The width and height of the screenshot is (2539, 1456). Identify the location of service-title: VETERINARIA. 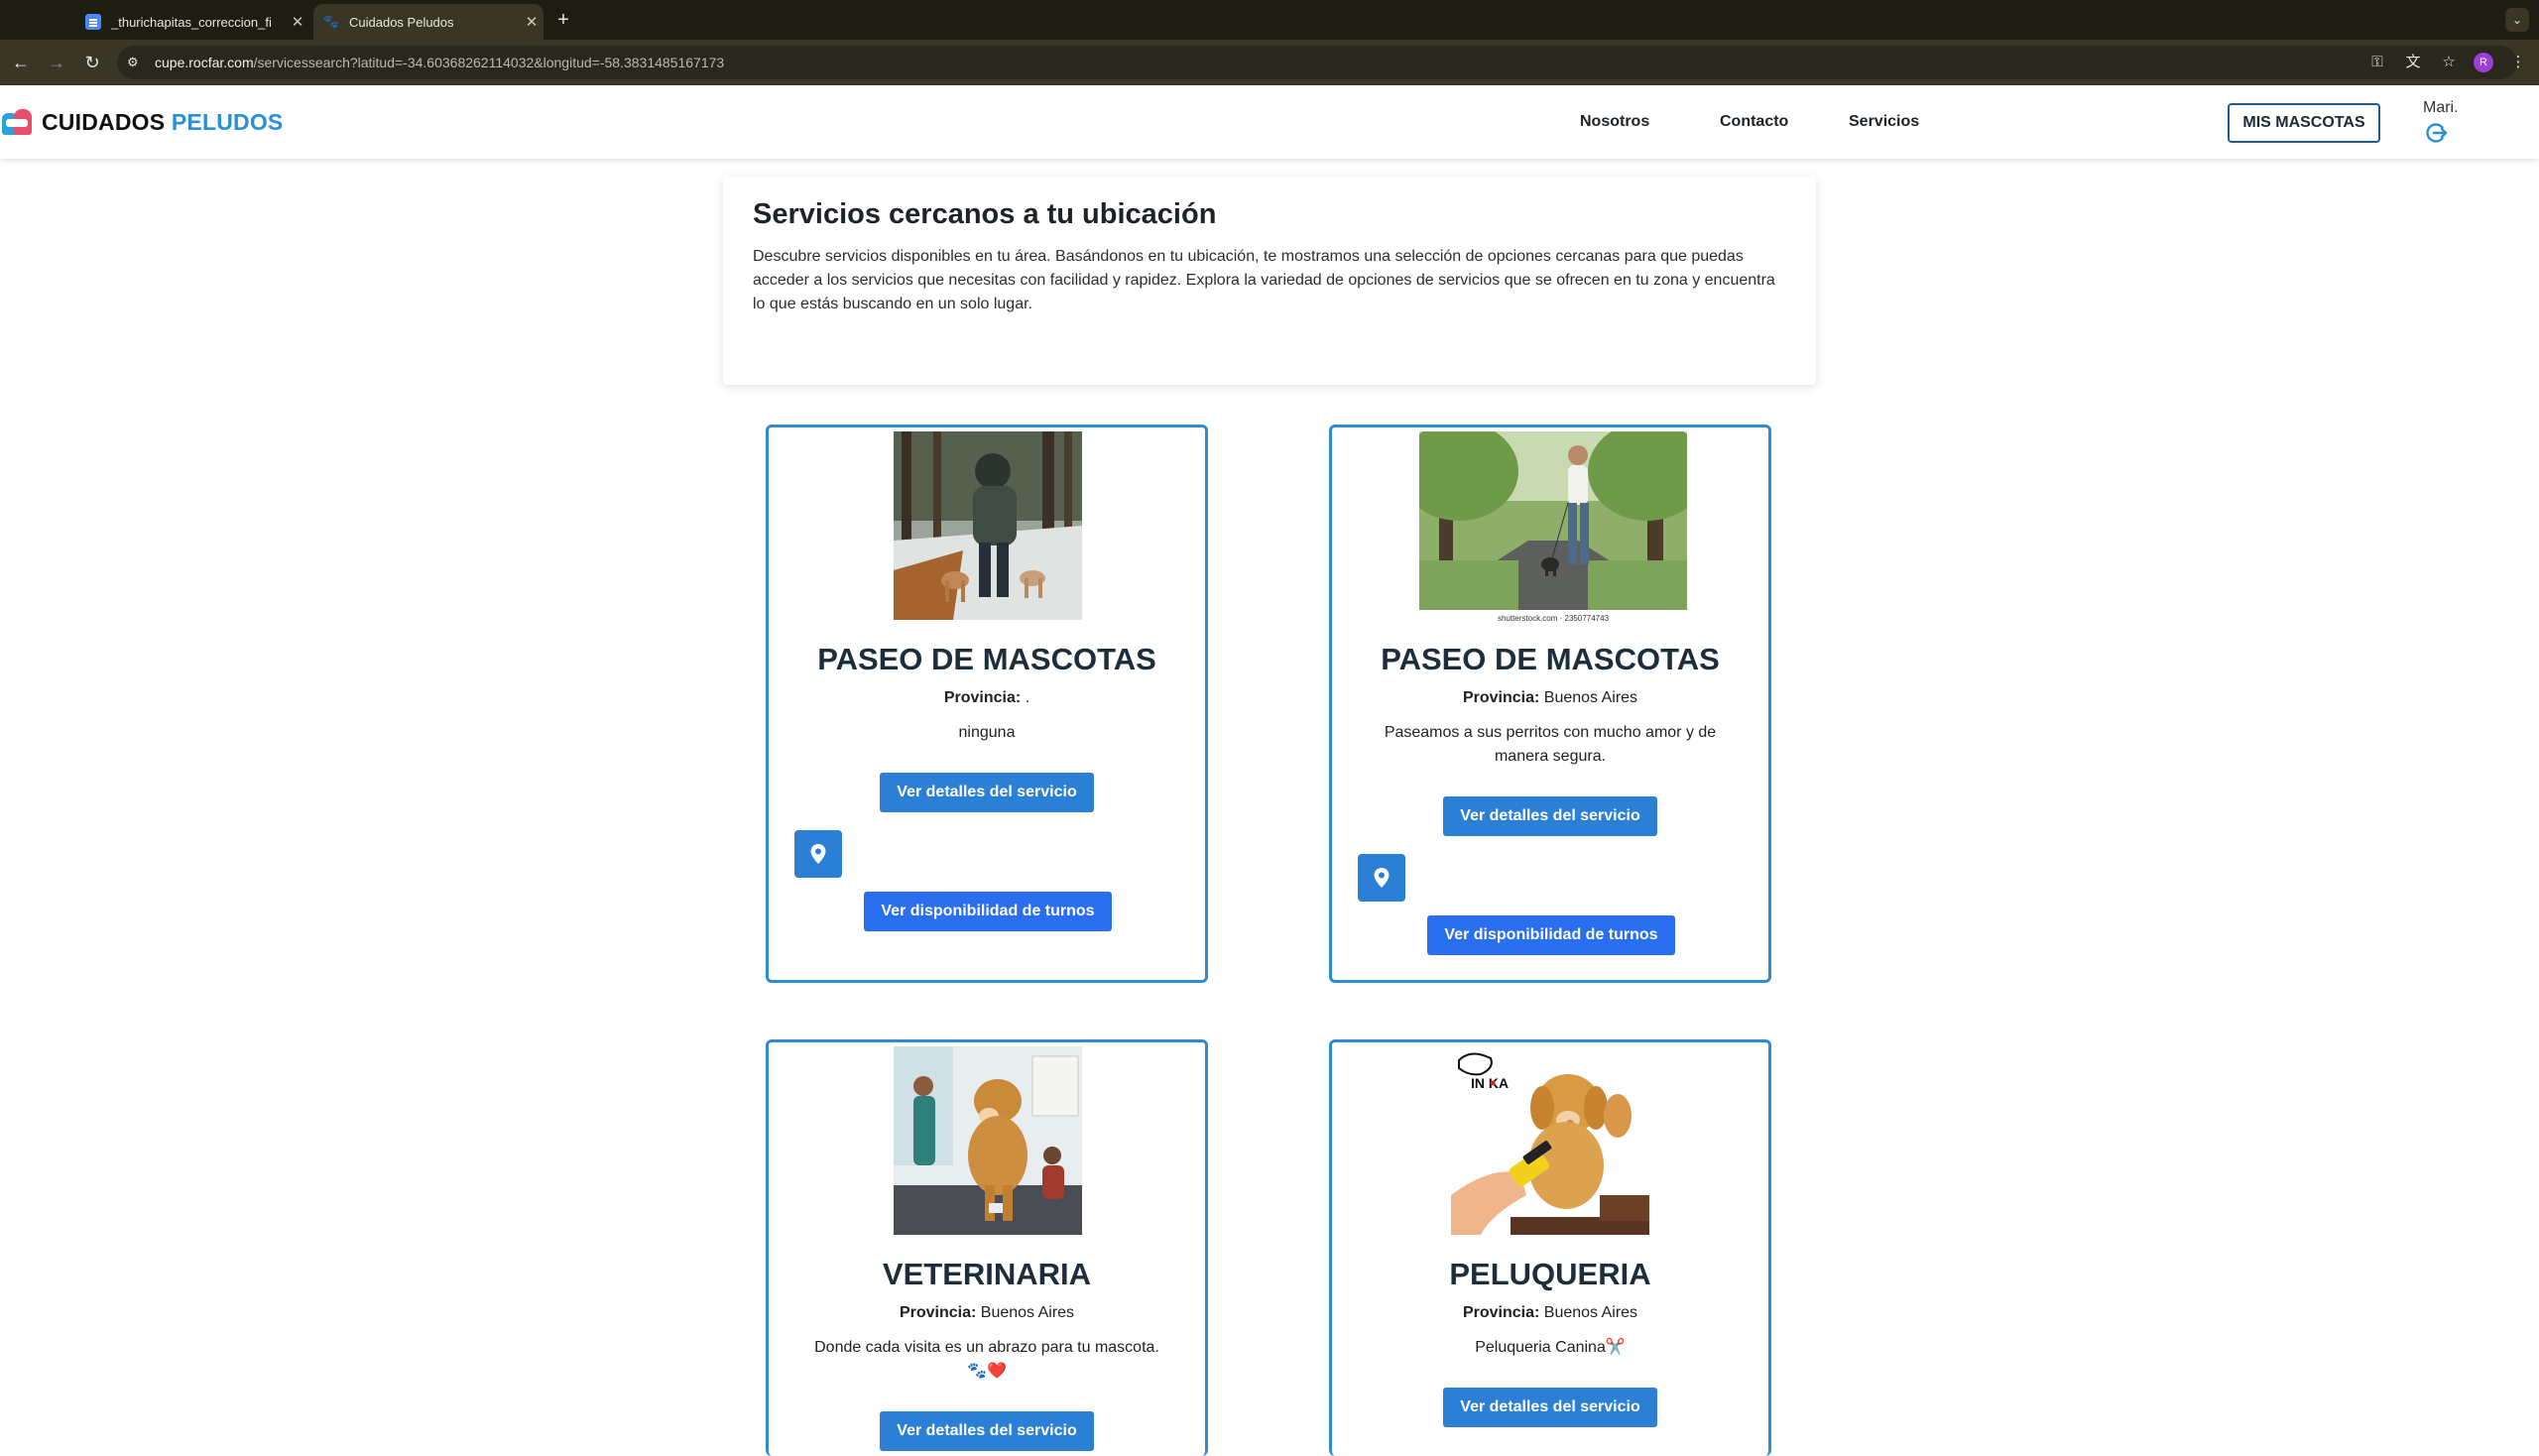
(987, 1274).